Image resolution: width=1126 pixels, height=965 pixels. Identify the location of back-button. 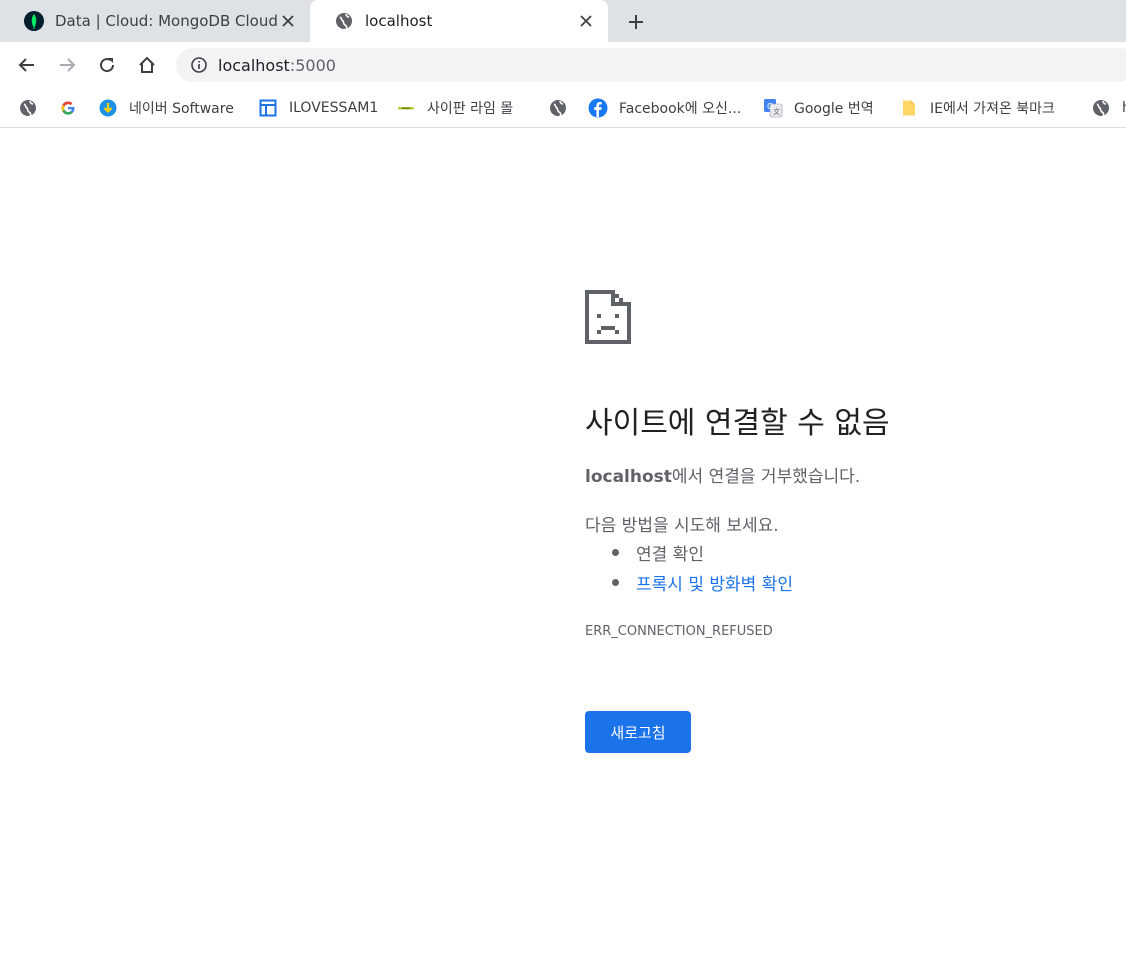
(27, 65).